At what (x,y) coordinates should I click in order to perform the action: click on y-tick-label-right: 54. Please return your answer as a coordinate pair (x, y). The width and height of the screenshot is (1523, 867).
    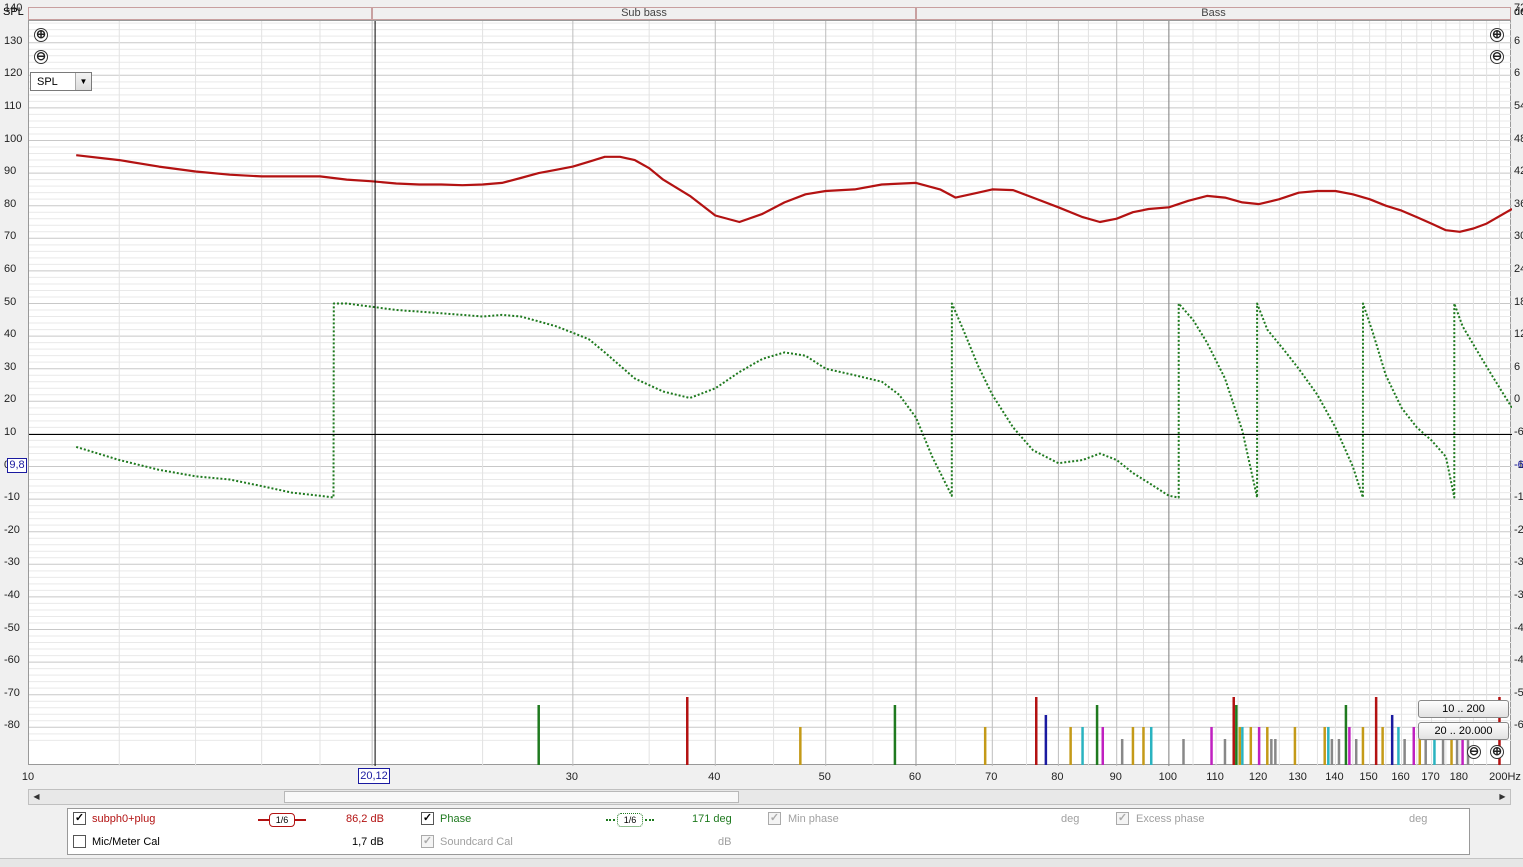
    Looking at the image, I should click on (1518, 105).